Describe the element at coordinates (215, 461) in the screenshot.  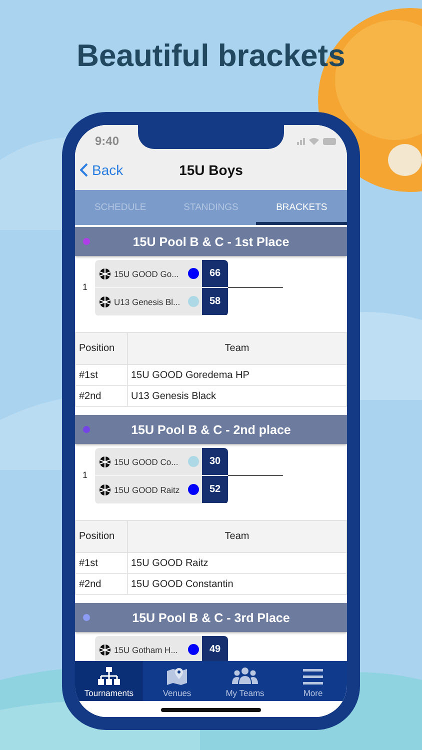
I see `score: 30` at that location.